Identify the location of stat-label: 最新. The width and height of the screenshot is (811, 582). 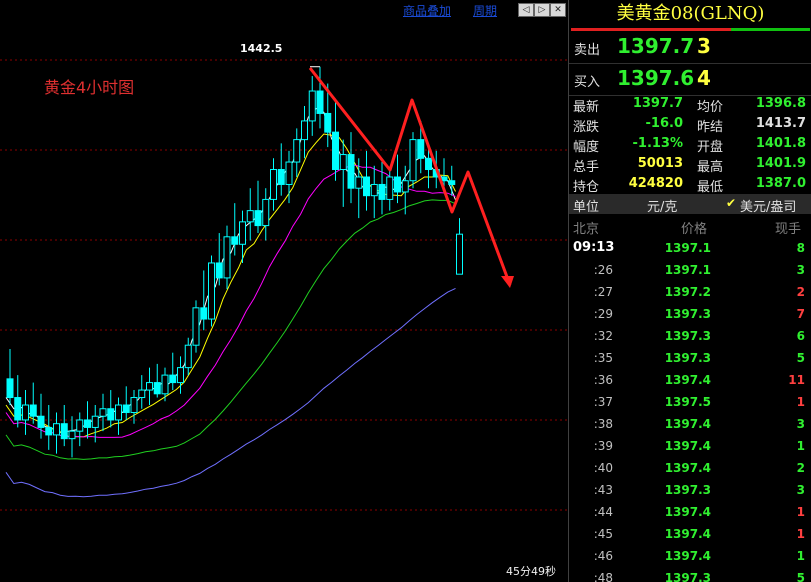
(586, 107).